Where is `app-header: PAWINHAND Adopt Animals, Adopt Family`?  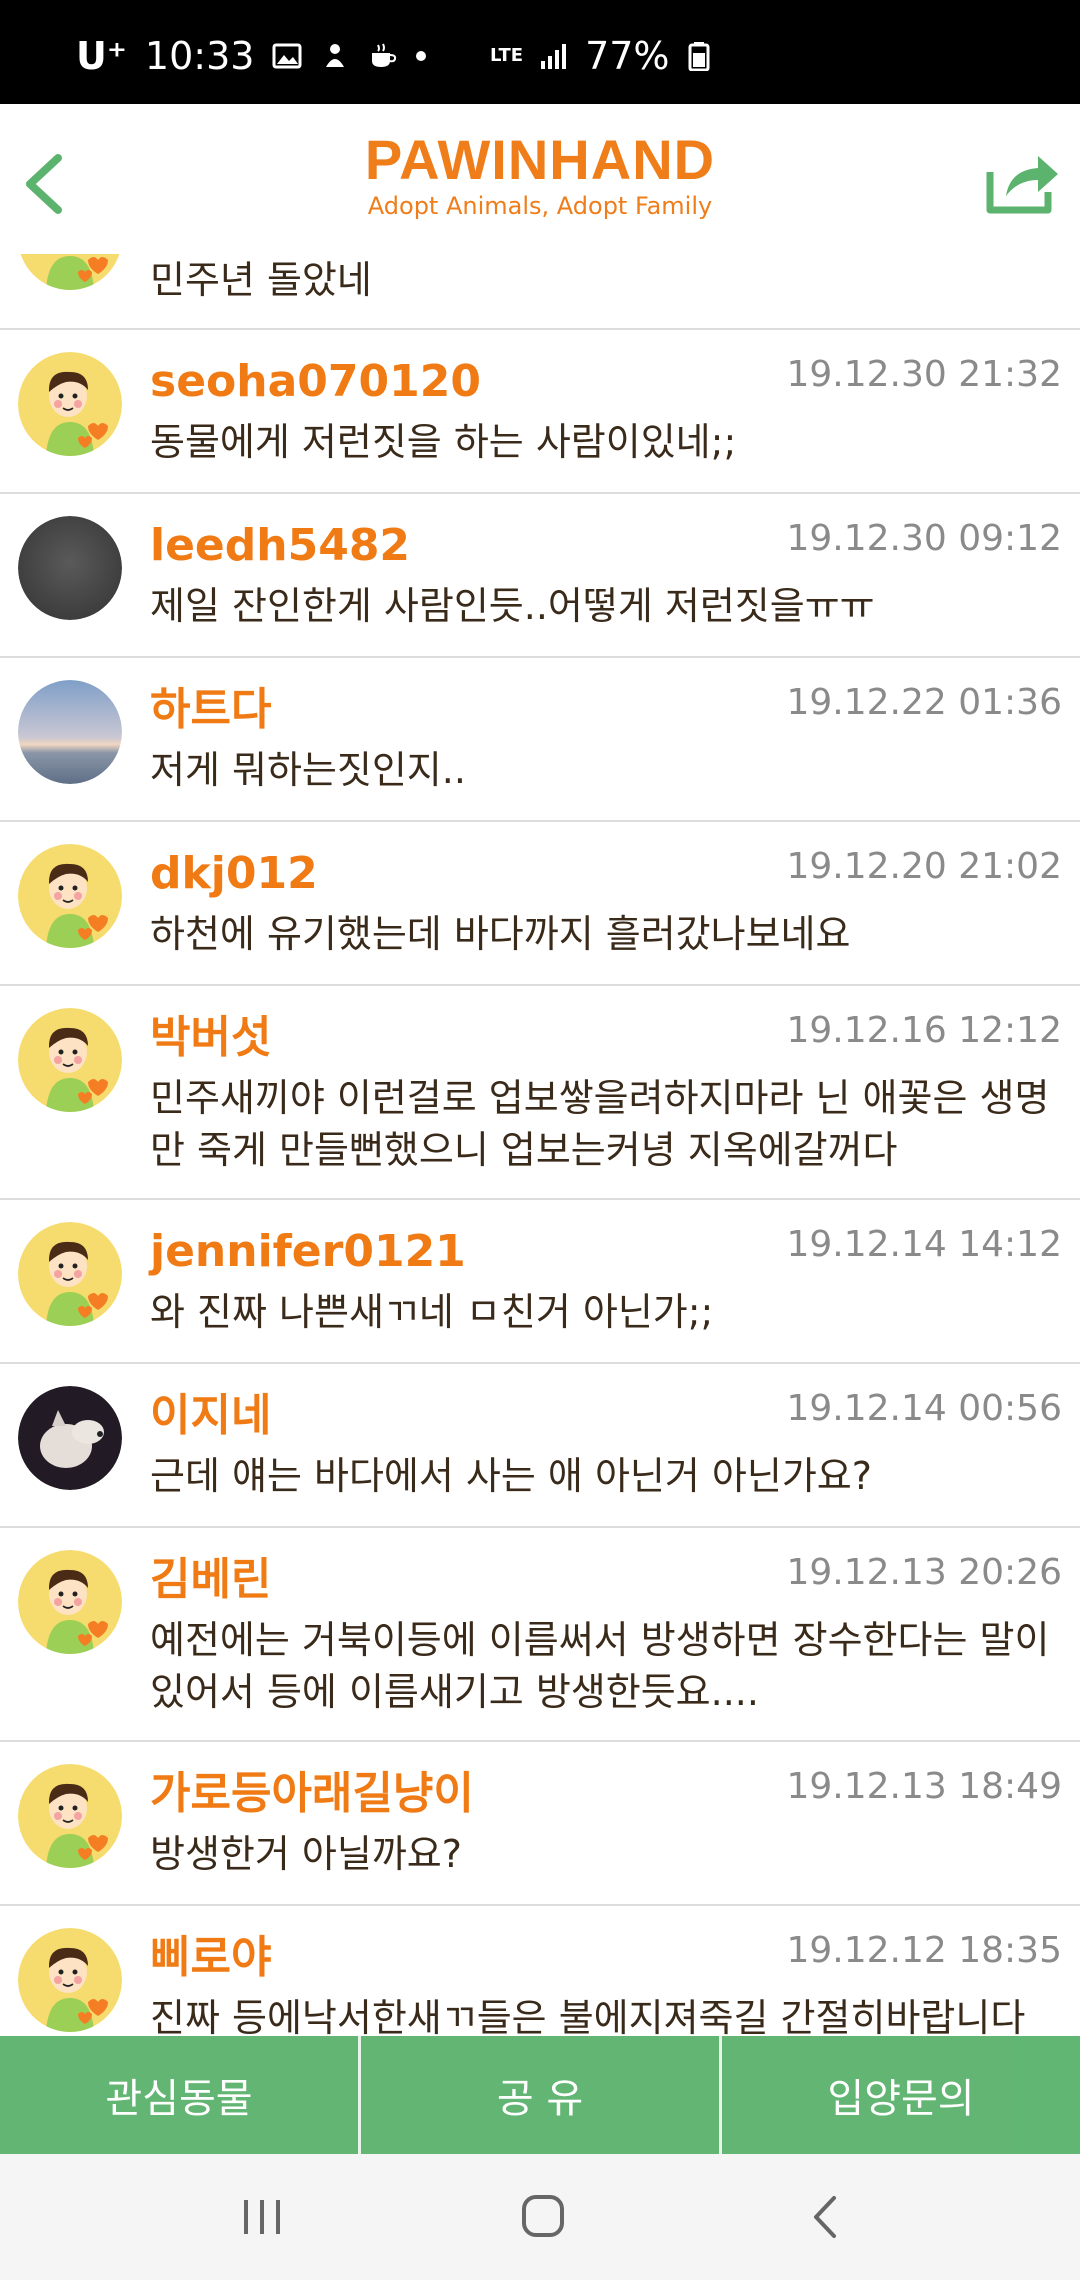 app-header: PAWINHAND Adopt Animals, Adopt Family is located at coordinates (540, 179).